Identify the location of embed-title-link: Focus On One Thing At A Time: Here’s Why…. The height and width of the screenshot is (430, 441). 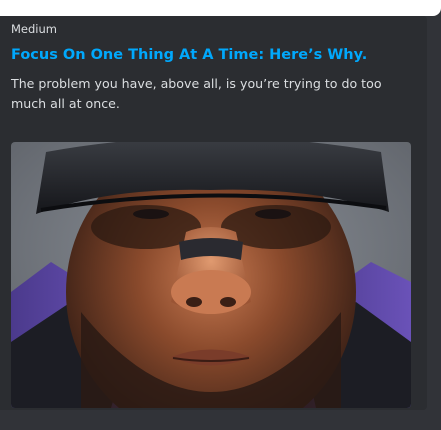
(189, 55).